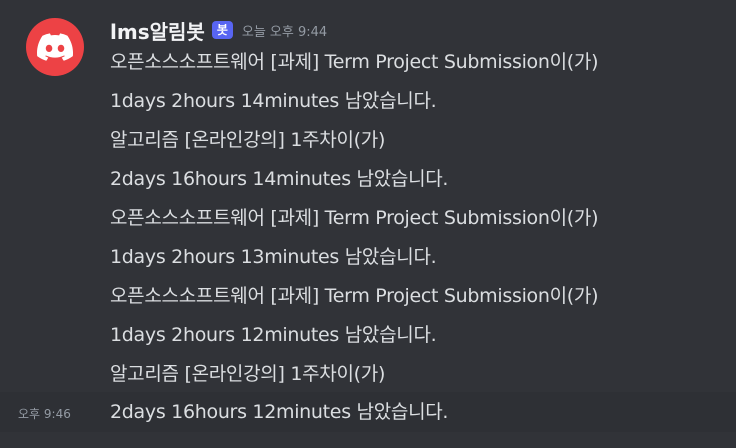 The image size is (736, 448). I want to click on message-timestamp: 오늘 오후 9:44, so click(284, 32).